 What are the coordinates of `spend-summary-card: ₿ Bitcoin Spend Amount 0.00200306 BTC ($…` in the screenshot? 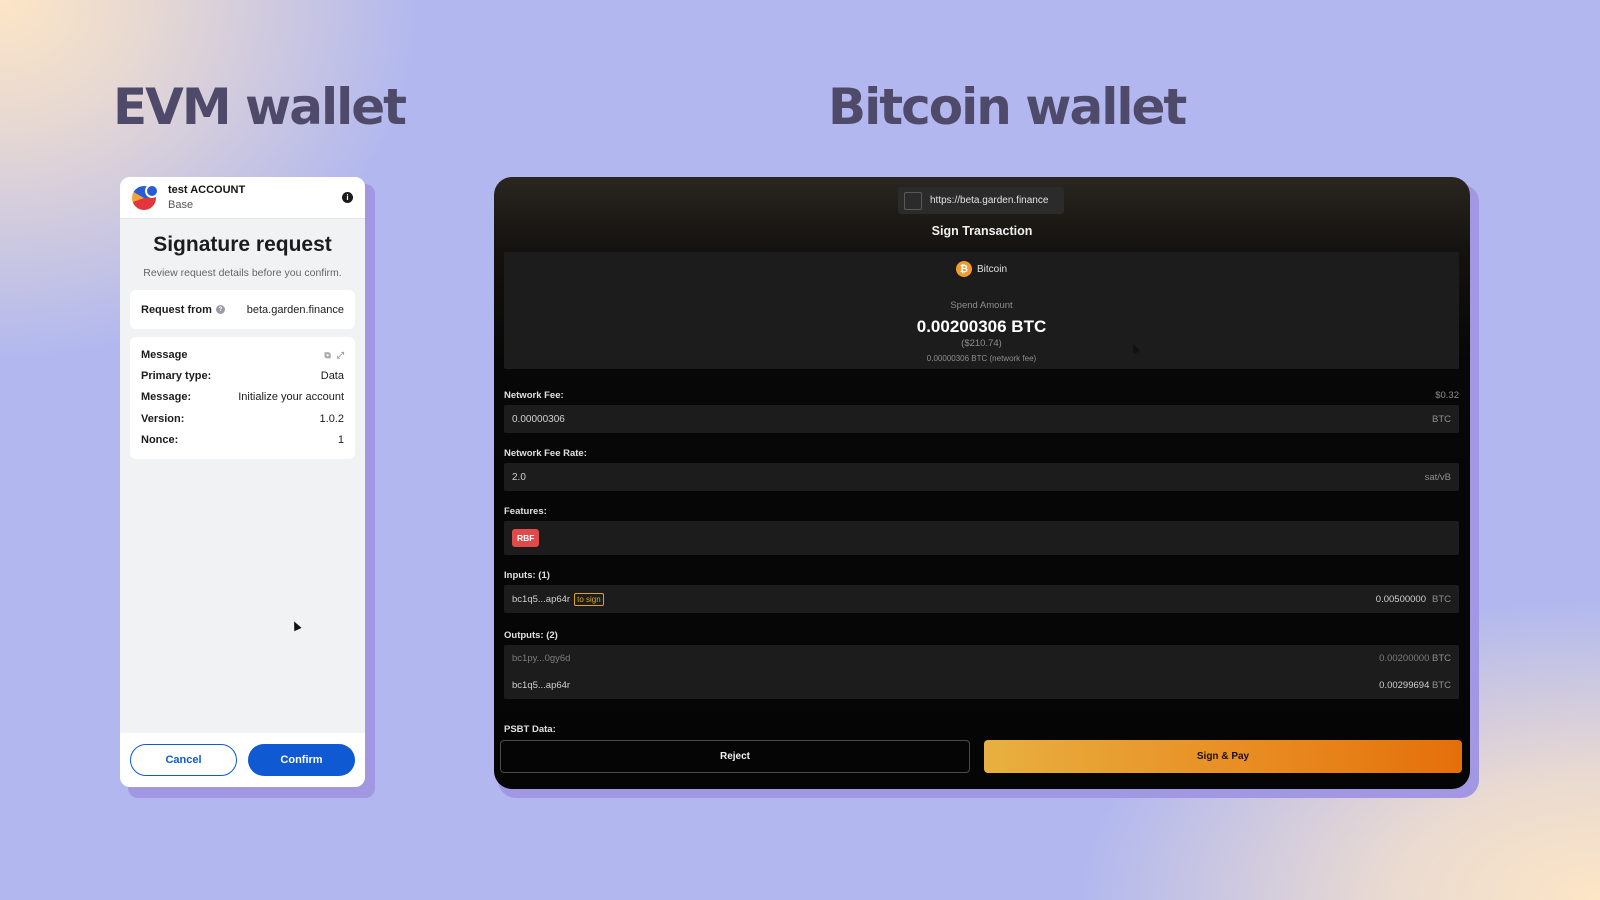 It's located at (981, 310).